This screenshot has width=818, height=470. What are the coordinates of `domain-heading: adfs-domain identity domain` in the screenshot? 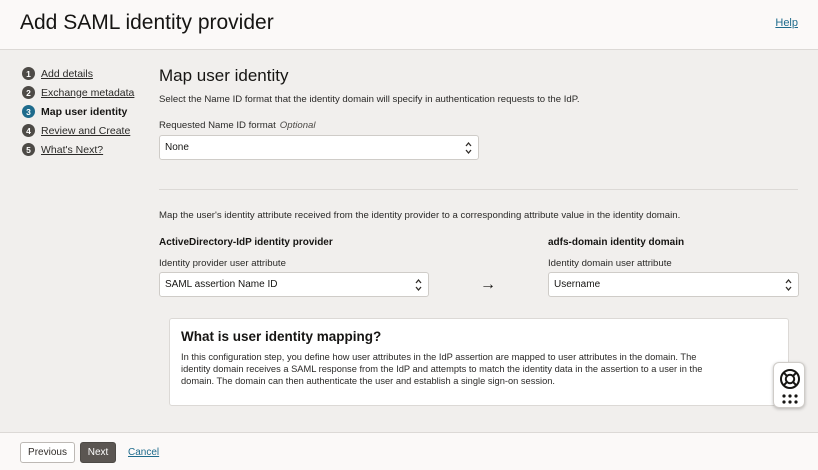 It's located at (616, 242).